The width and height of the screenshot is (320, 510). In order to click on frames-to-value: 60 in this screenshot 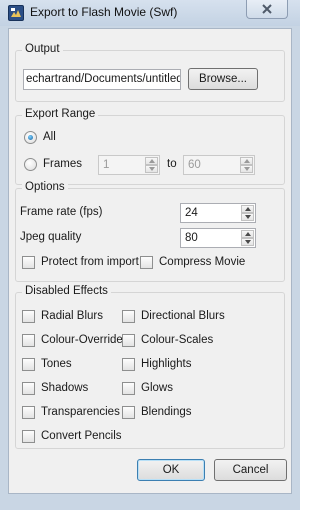, I will do `click(194, 165)`.